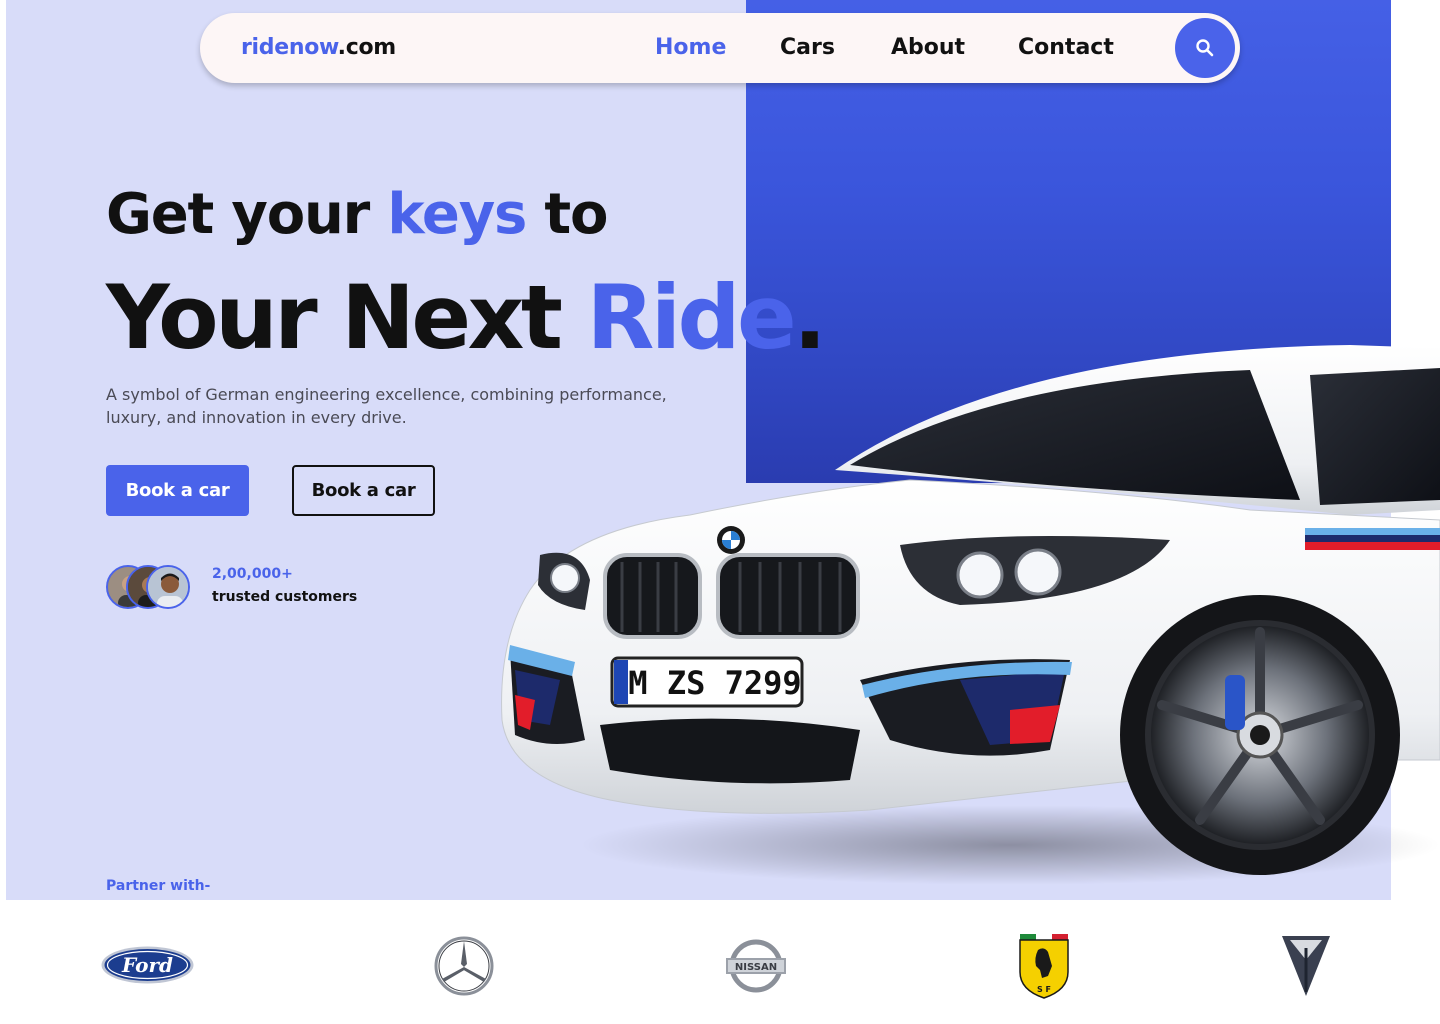 This screenshot has width=1440, height=1024. What do you see at coordinates (690, 47) in the screenshot?
I see `nav-home: Home` at bounding box center [690, 47].